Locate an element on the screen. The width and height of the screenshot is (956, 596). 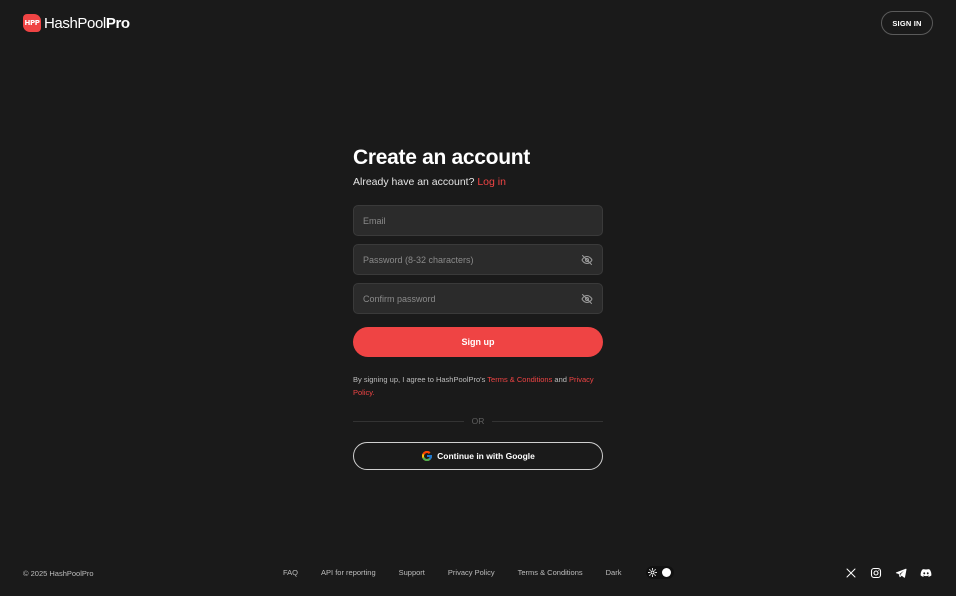
logo-text: HashPoolPro is located at coordinates (87, 23).